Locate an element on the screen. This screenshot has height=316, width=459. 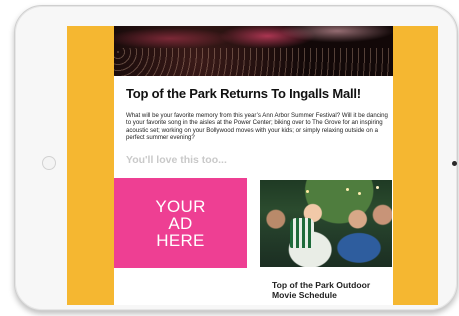
hero-image is located at coordinates (253, 51).